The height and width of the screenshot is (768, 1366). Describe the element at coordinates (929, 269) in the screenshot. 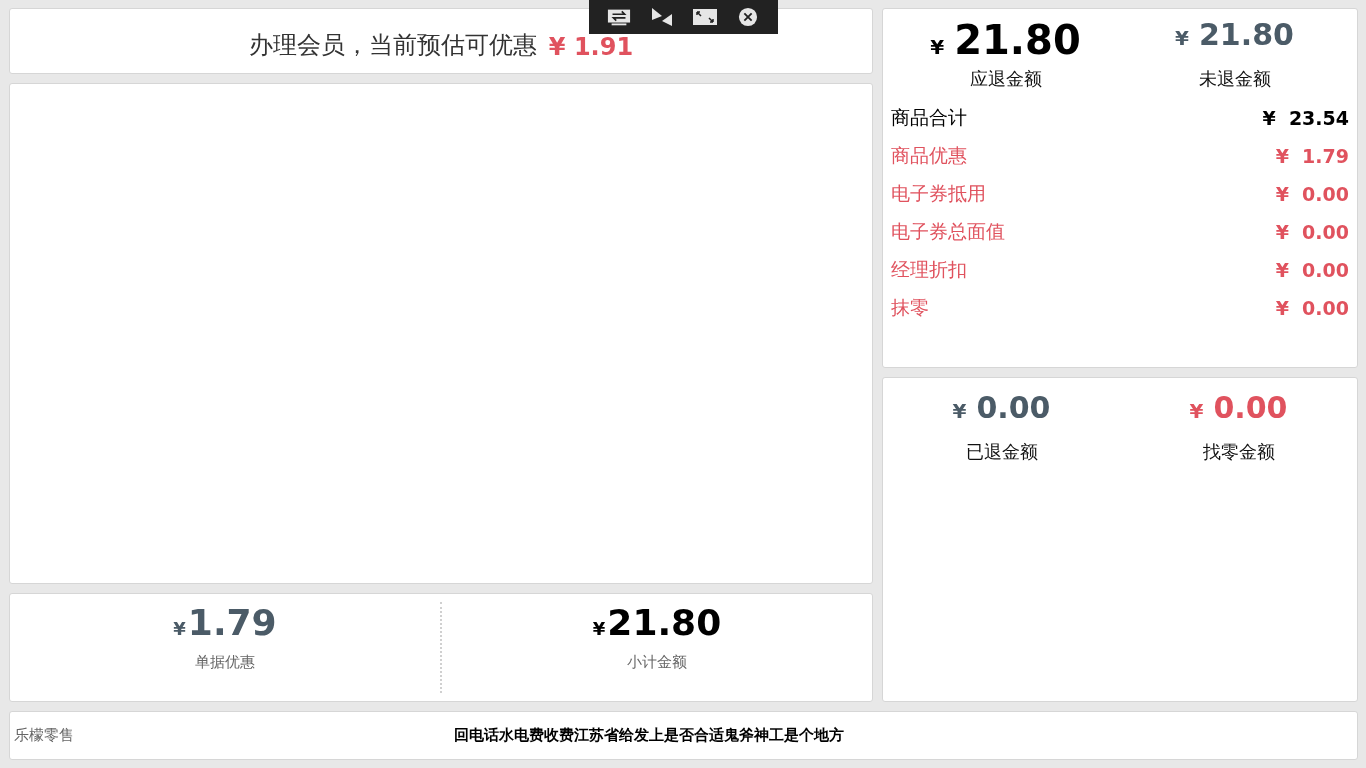

I see `breakdown-label: 经理折扣` at that location.